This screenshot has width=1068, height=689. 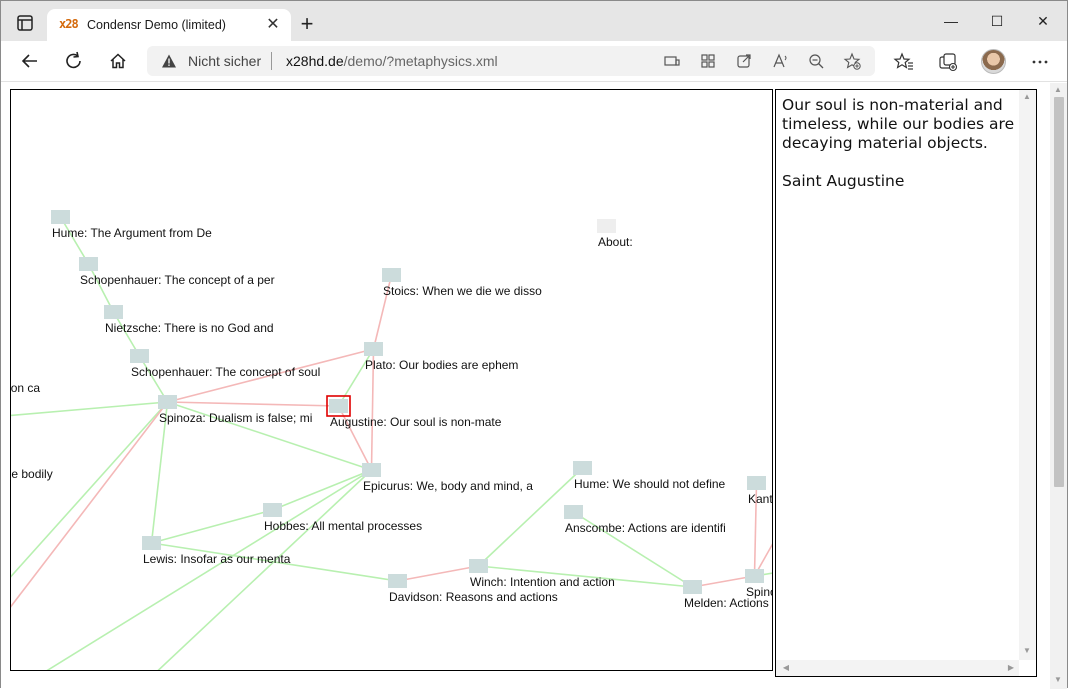 What do you see at coordinates (1058, 679) in the screenshot?
I see `page-scroll-down-icon: ▼` at bounding box center [1058, 679].